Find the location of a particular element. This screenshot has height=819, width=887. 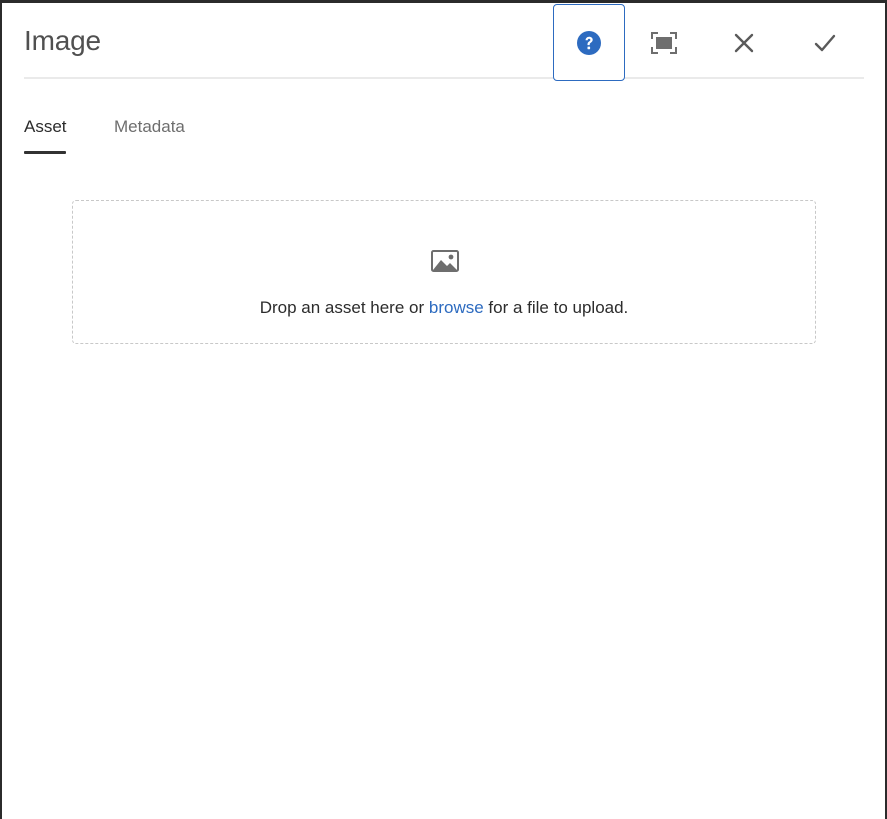

done-button is located at coordinates (825, 42).